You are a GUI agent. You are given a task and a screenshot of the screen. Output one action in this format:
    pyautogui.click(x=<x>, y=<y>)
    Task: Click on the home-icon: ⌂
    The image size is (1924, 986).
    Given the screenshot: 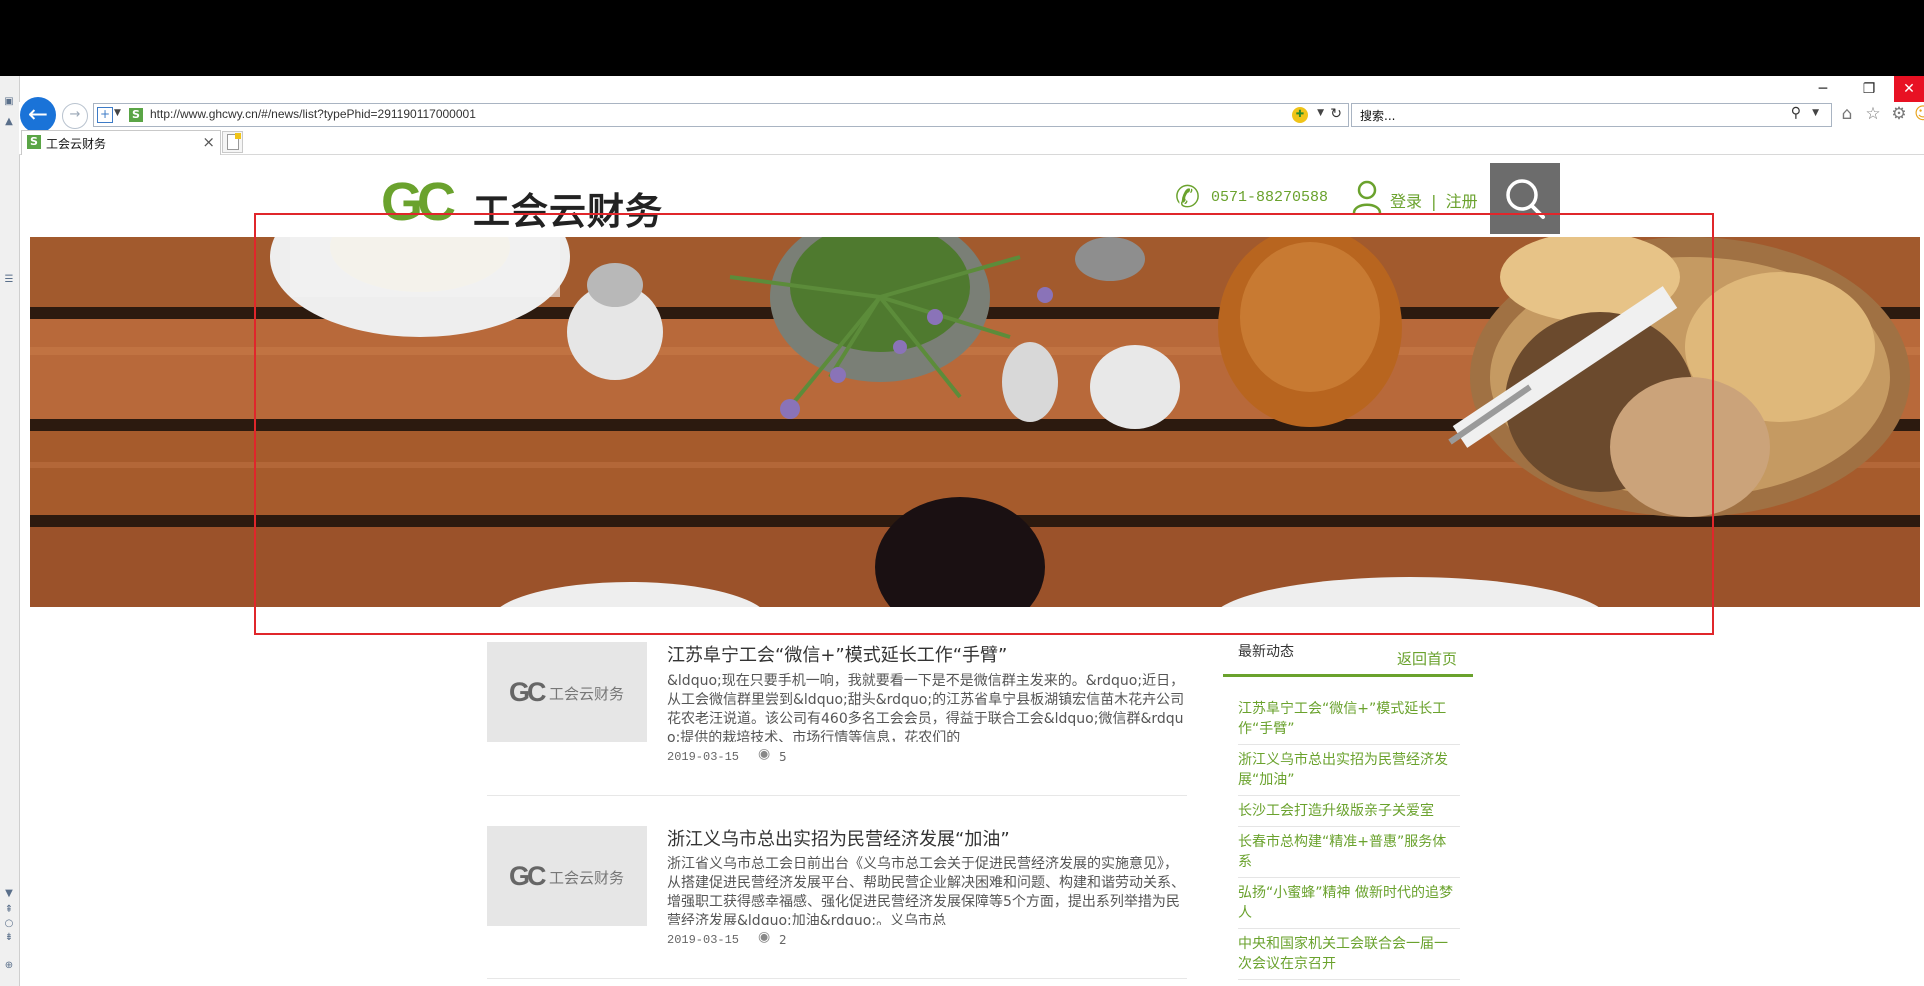 What is the action you would take?
    pyautogui.click(x=1847, y=114)
    